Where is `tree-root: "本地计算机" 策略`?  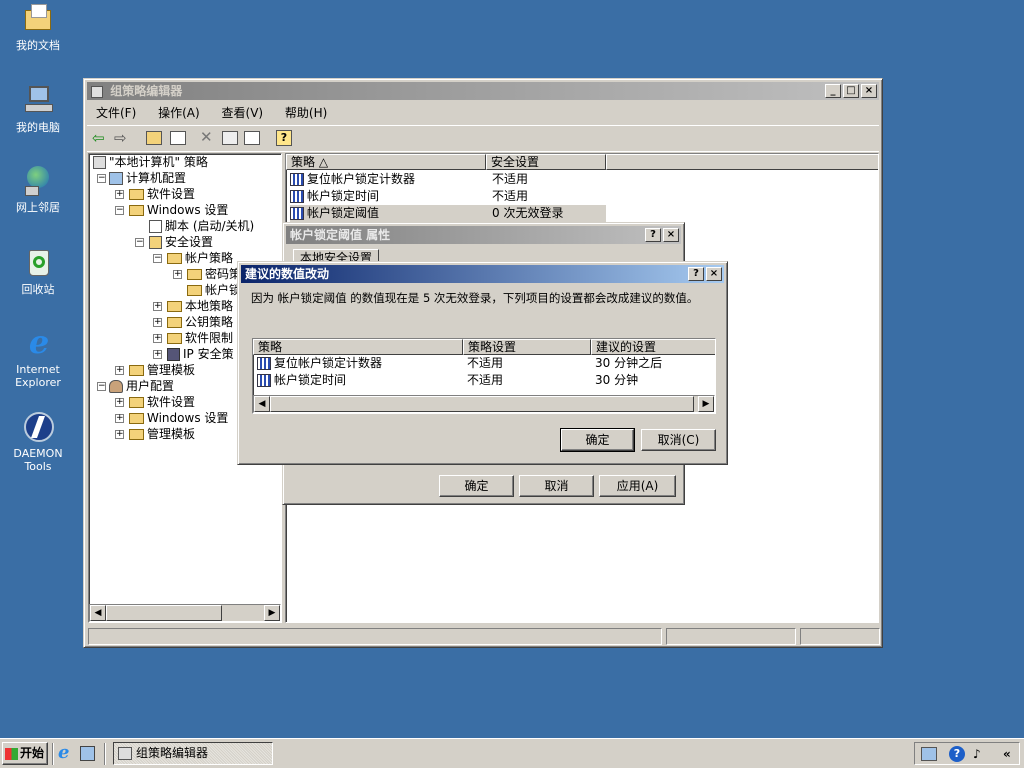 tree-root: "本地计算机" 策略 is located at coordinates (150, 162).